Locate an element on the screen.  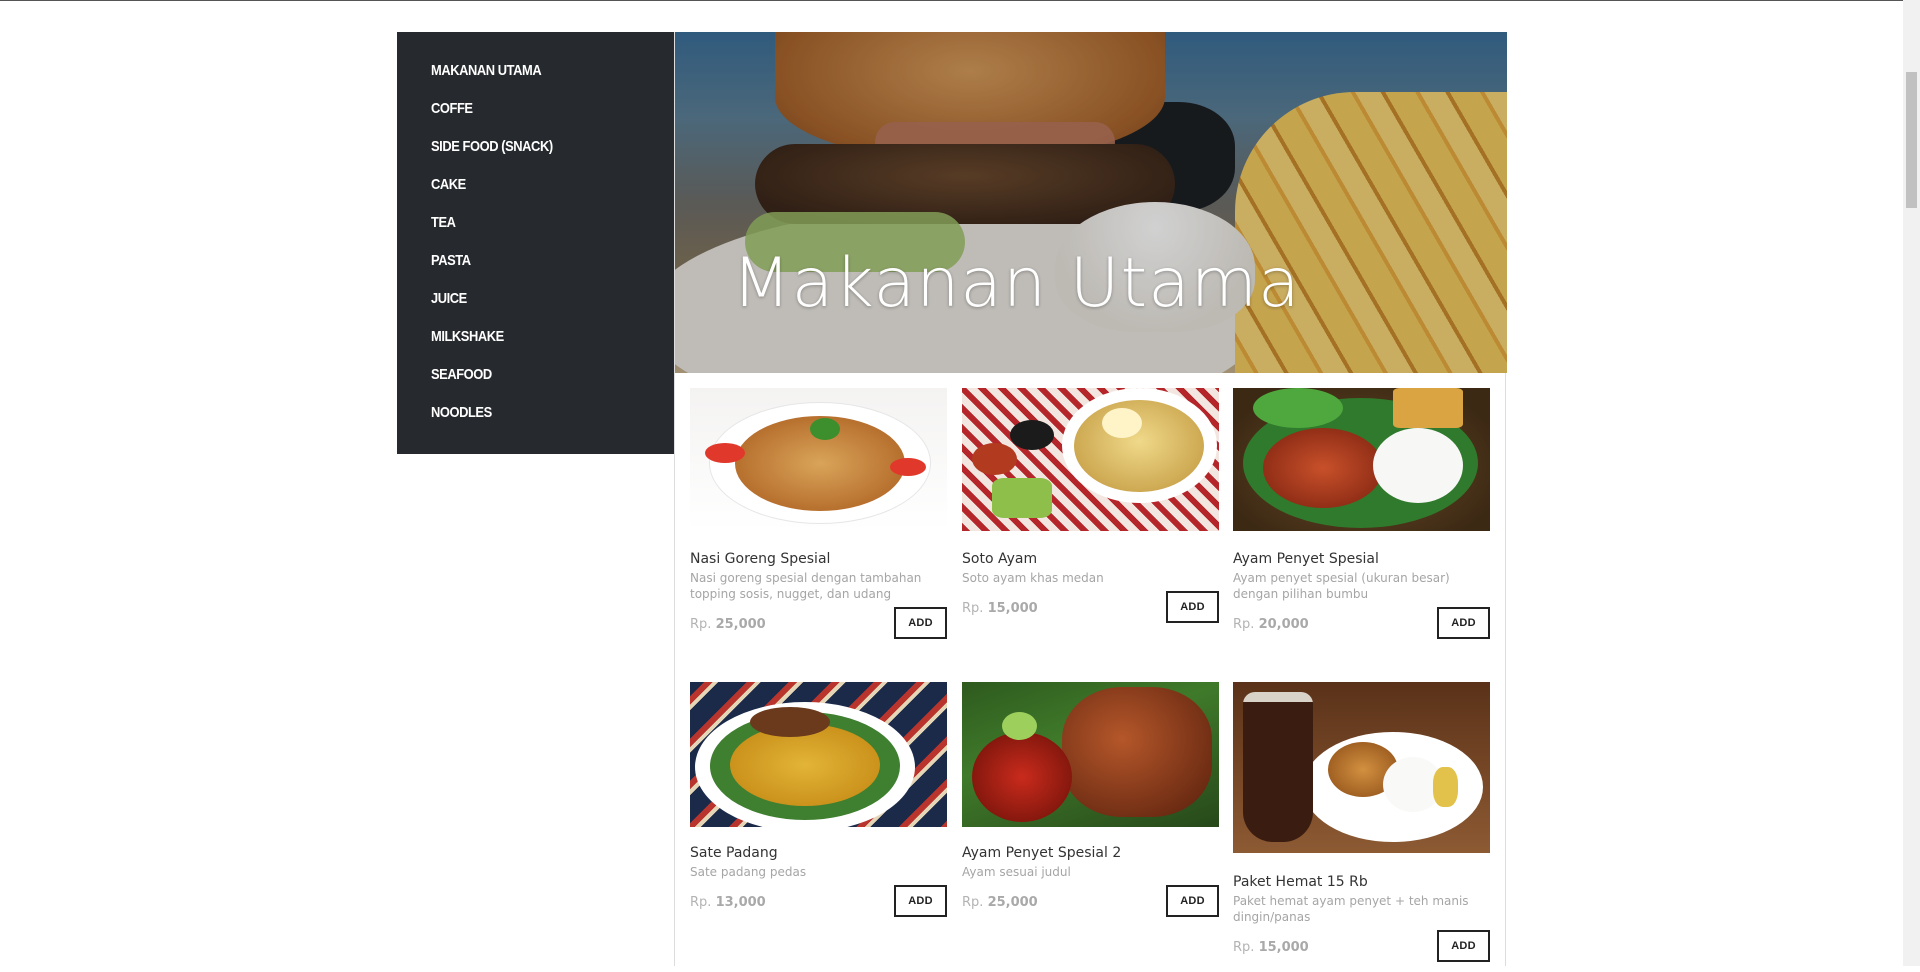
product-price: Rp. 20,000 is located at coordinates (1271, 624).